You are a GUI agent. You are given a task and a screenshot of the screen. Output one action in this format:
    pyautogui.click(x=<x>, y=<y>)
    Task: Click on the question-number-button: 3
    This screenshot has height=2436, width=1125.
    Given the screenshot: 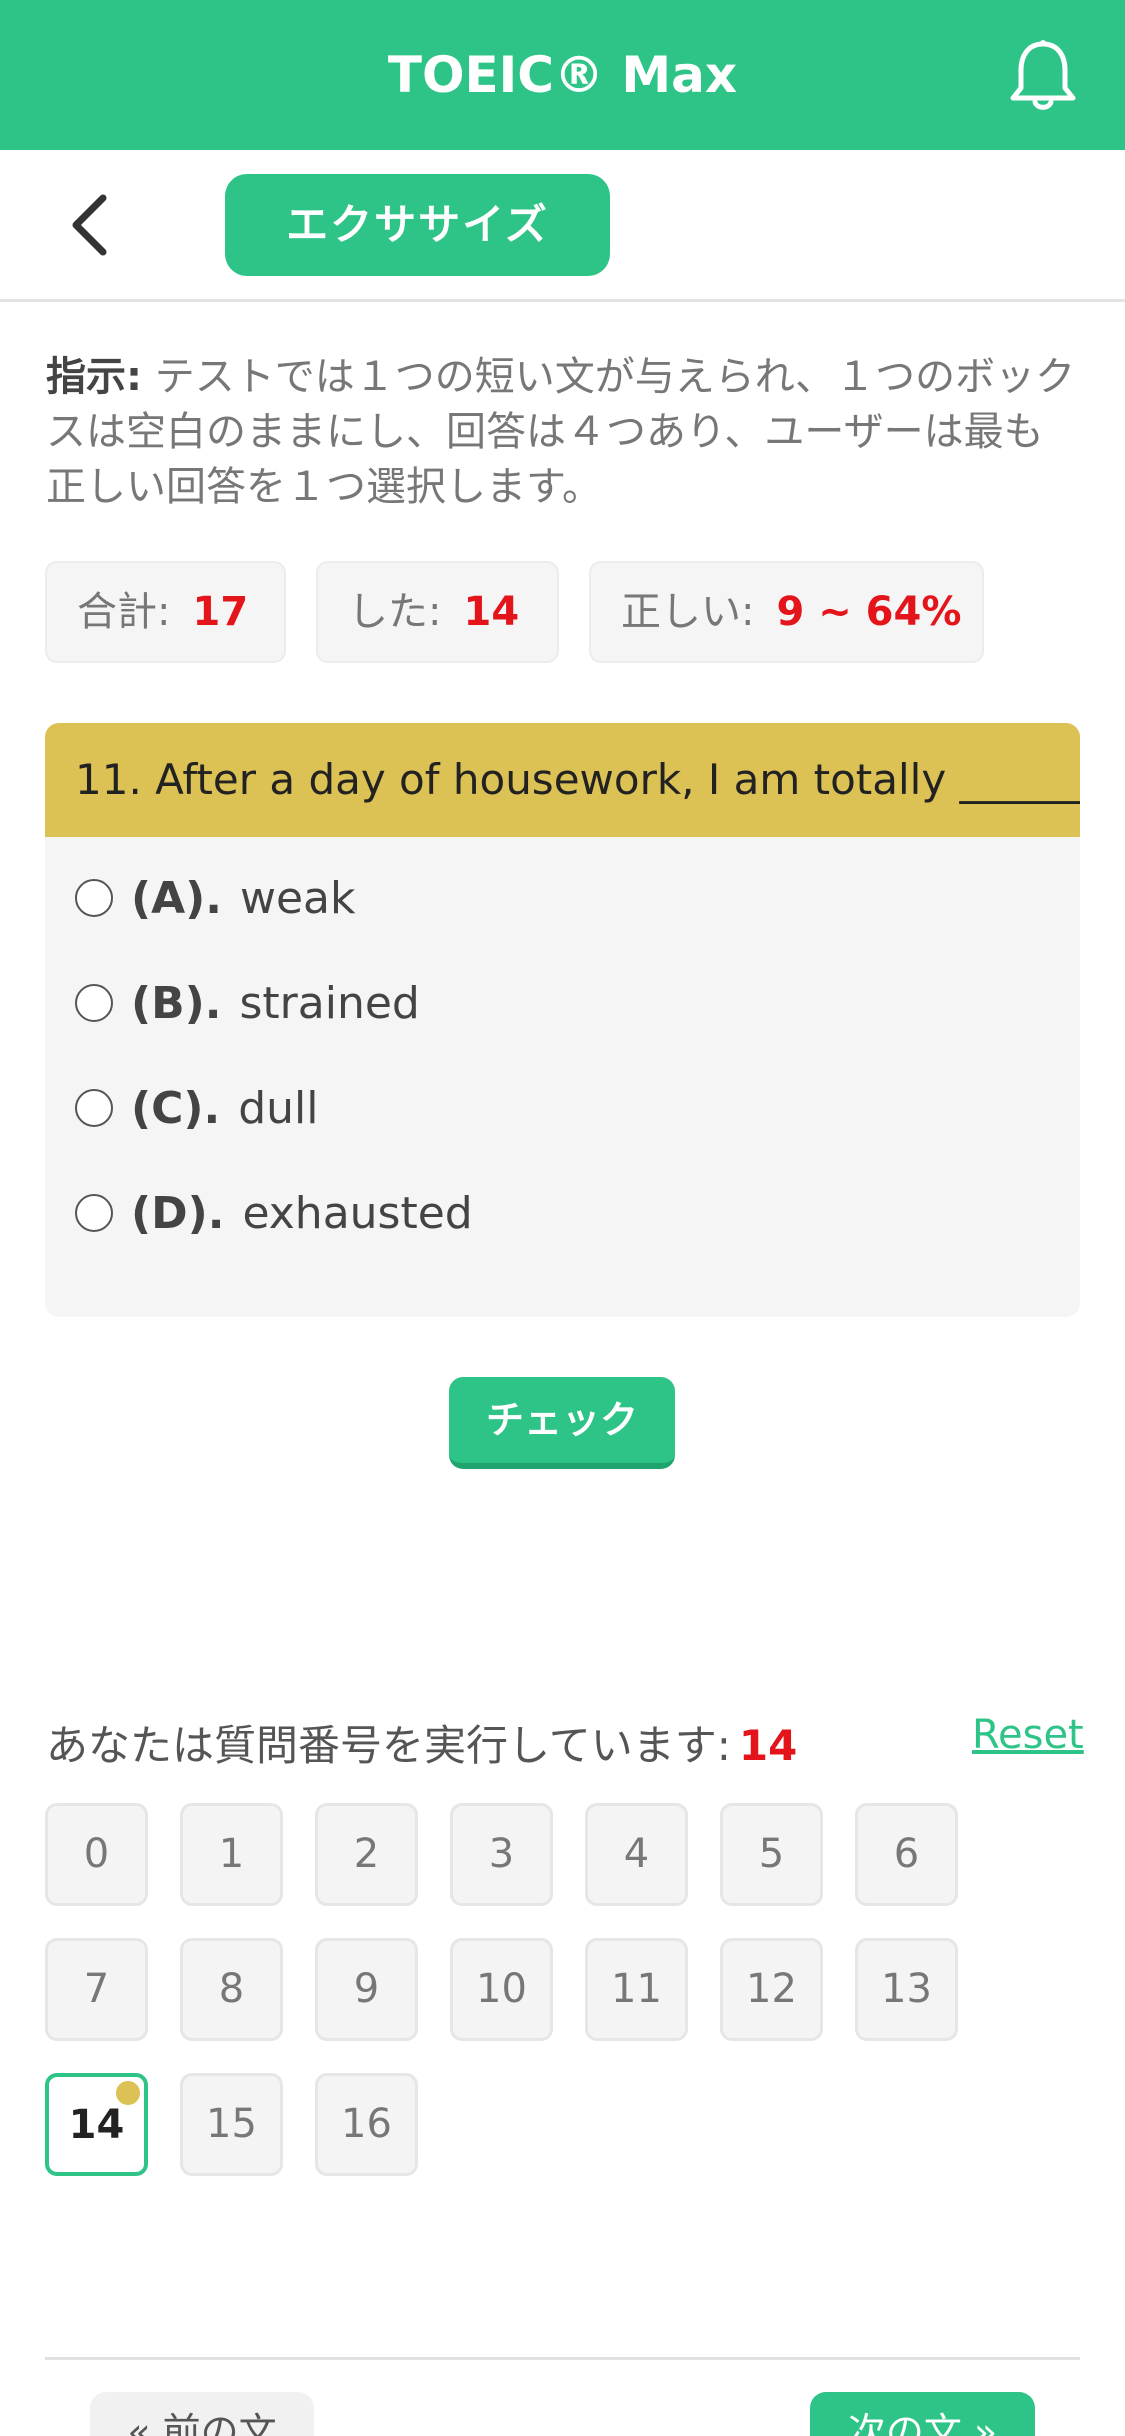 What is the action you would take?
    pyautogui.click(x=501, y=1854)
    